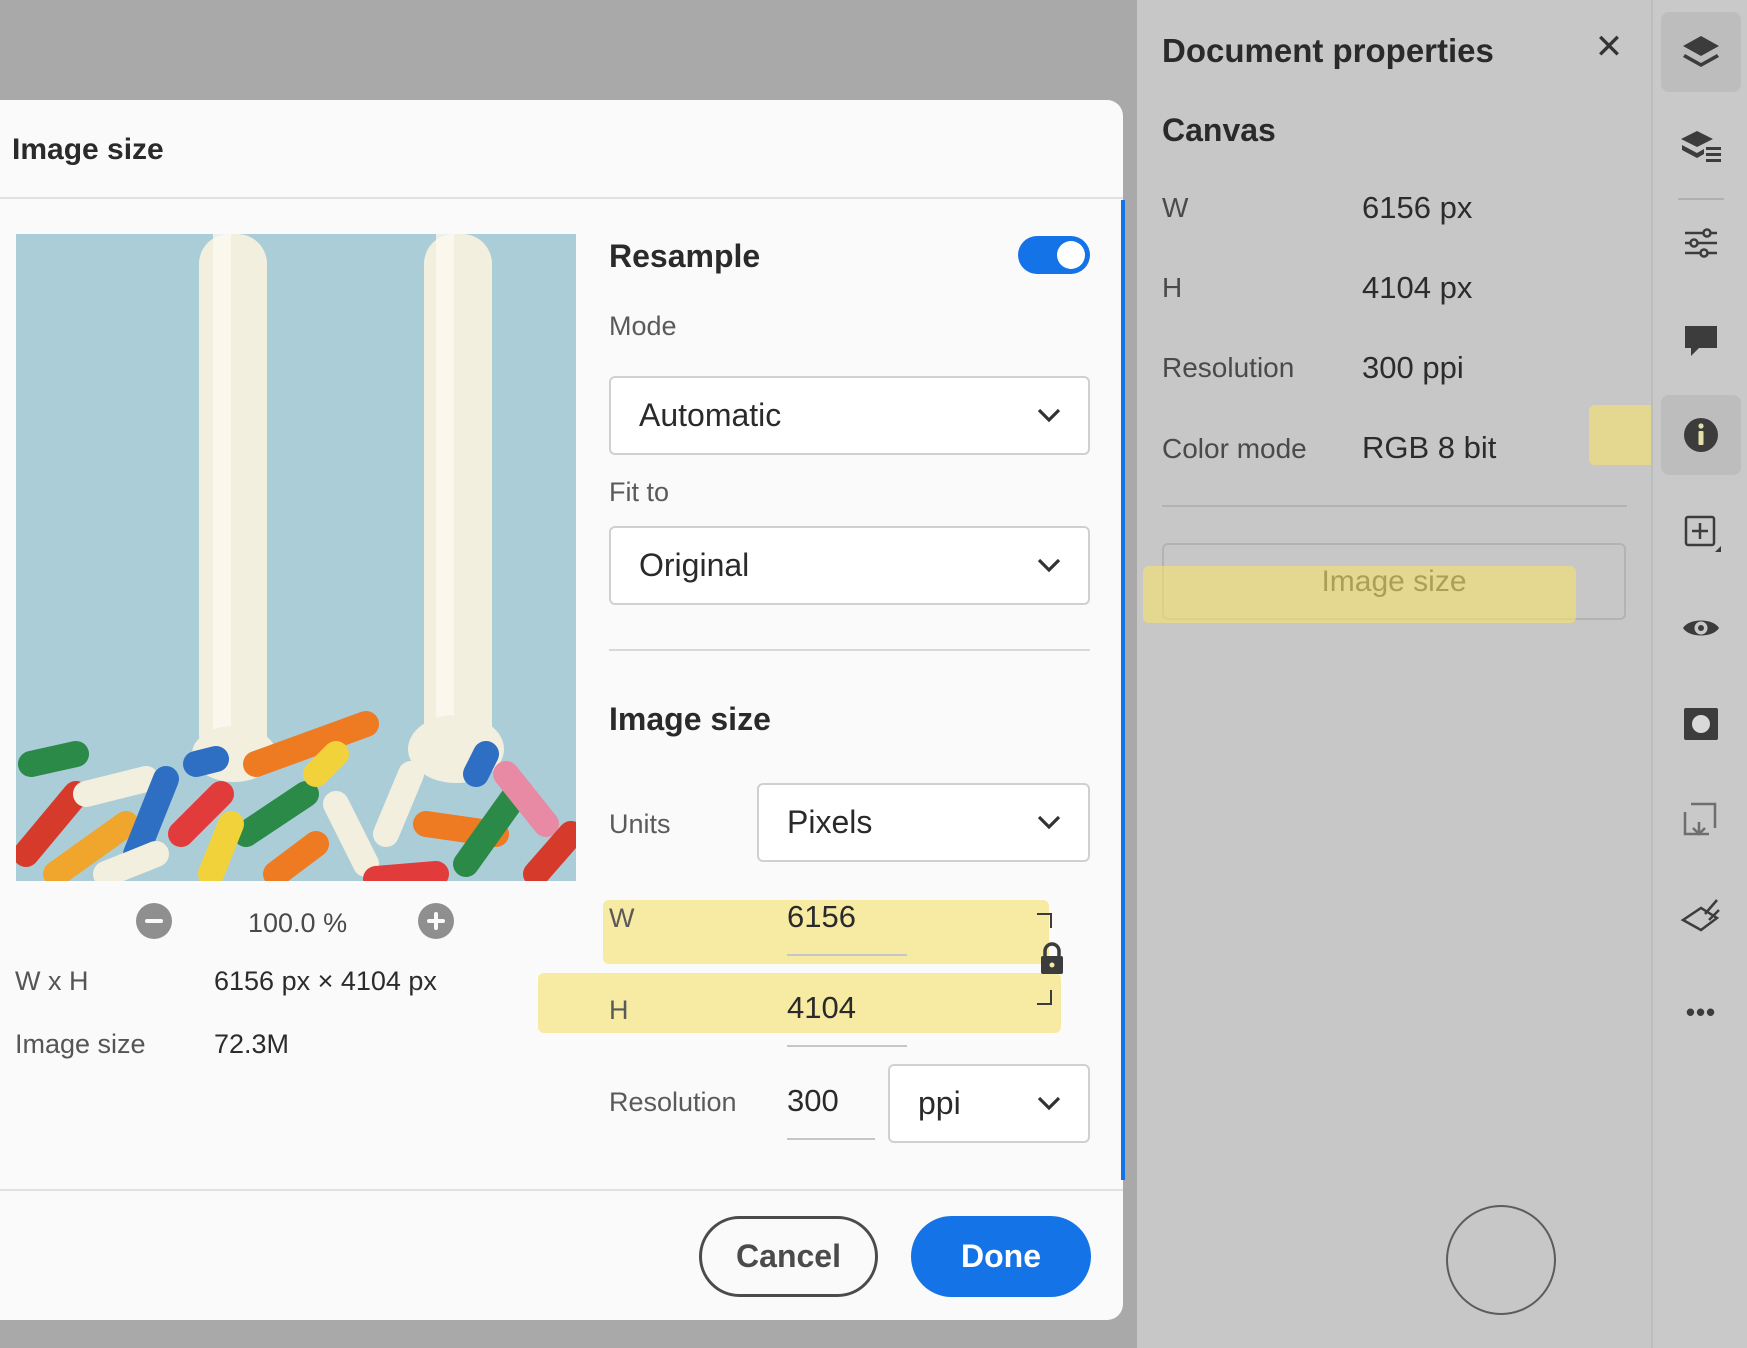 This screenshot has height=1348, width=1747. Describe the element at coordinates (1054, 255) in the screenshot. I see `resample-toggle` at that location.